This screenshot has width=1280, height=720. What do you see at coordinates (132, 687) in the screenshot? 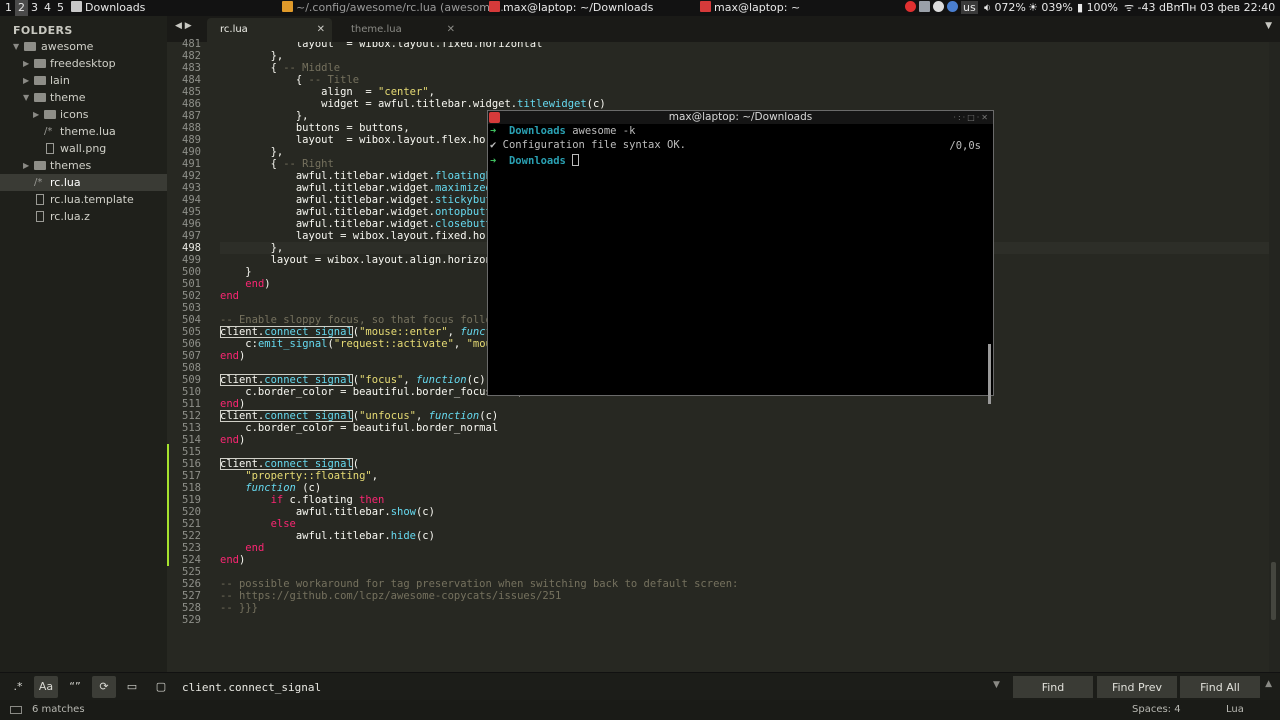
I see `in-selection-icon: ▭` at bounding box center [132, 687].